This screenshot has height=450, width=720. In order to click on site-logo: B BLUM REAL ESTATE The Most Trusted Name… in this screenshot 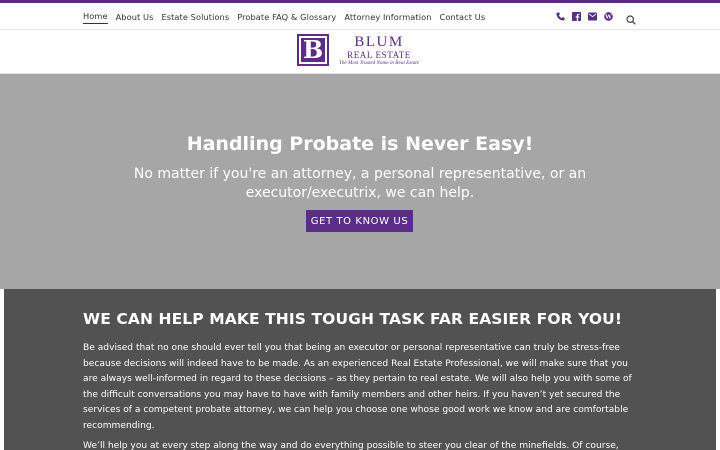, I will do `click(360, 50)`.